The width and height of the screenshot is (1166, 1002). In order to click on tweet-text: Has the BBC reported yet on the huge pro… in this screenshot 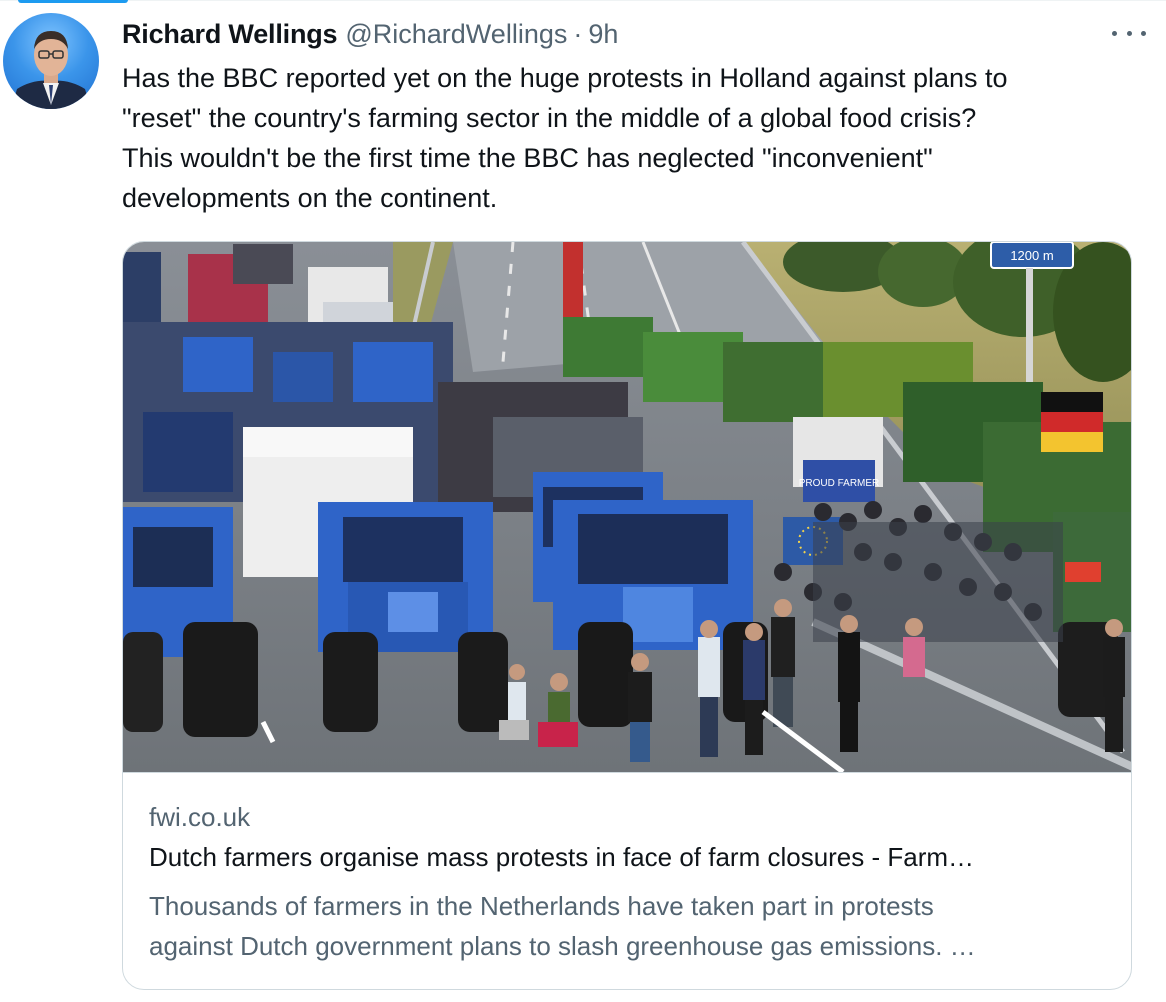, I will do `click(627, 138)`.